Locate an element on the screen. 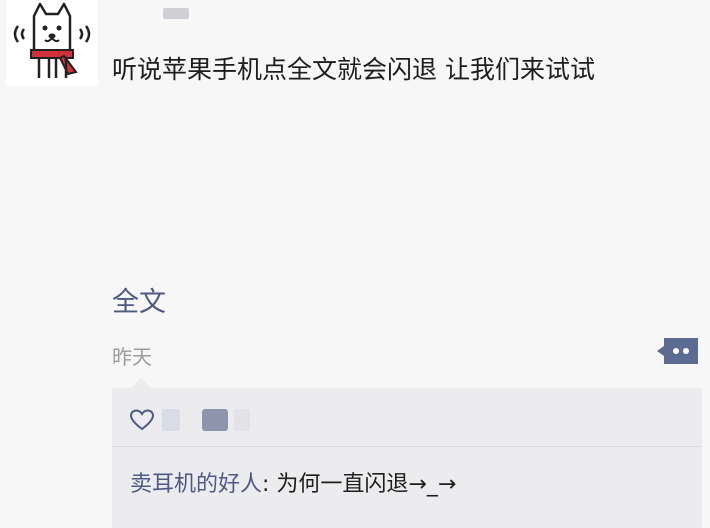  post-text: 听说苹果手机点全文就会闪退 让我们来试试 is located at coordinates (353, 69).